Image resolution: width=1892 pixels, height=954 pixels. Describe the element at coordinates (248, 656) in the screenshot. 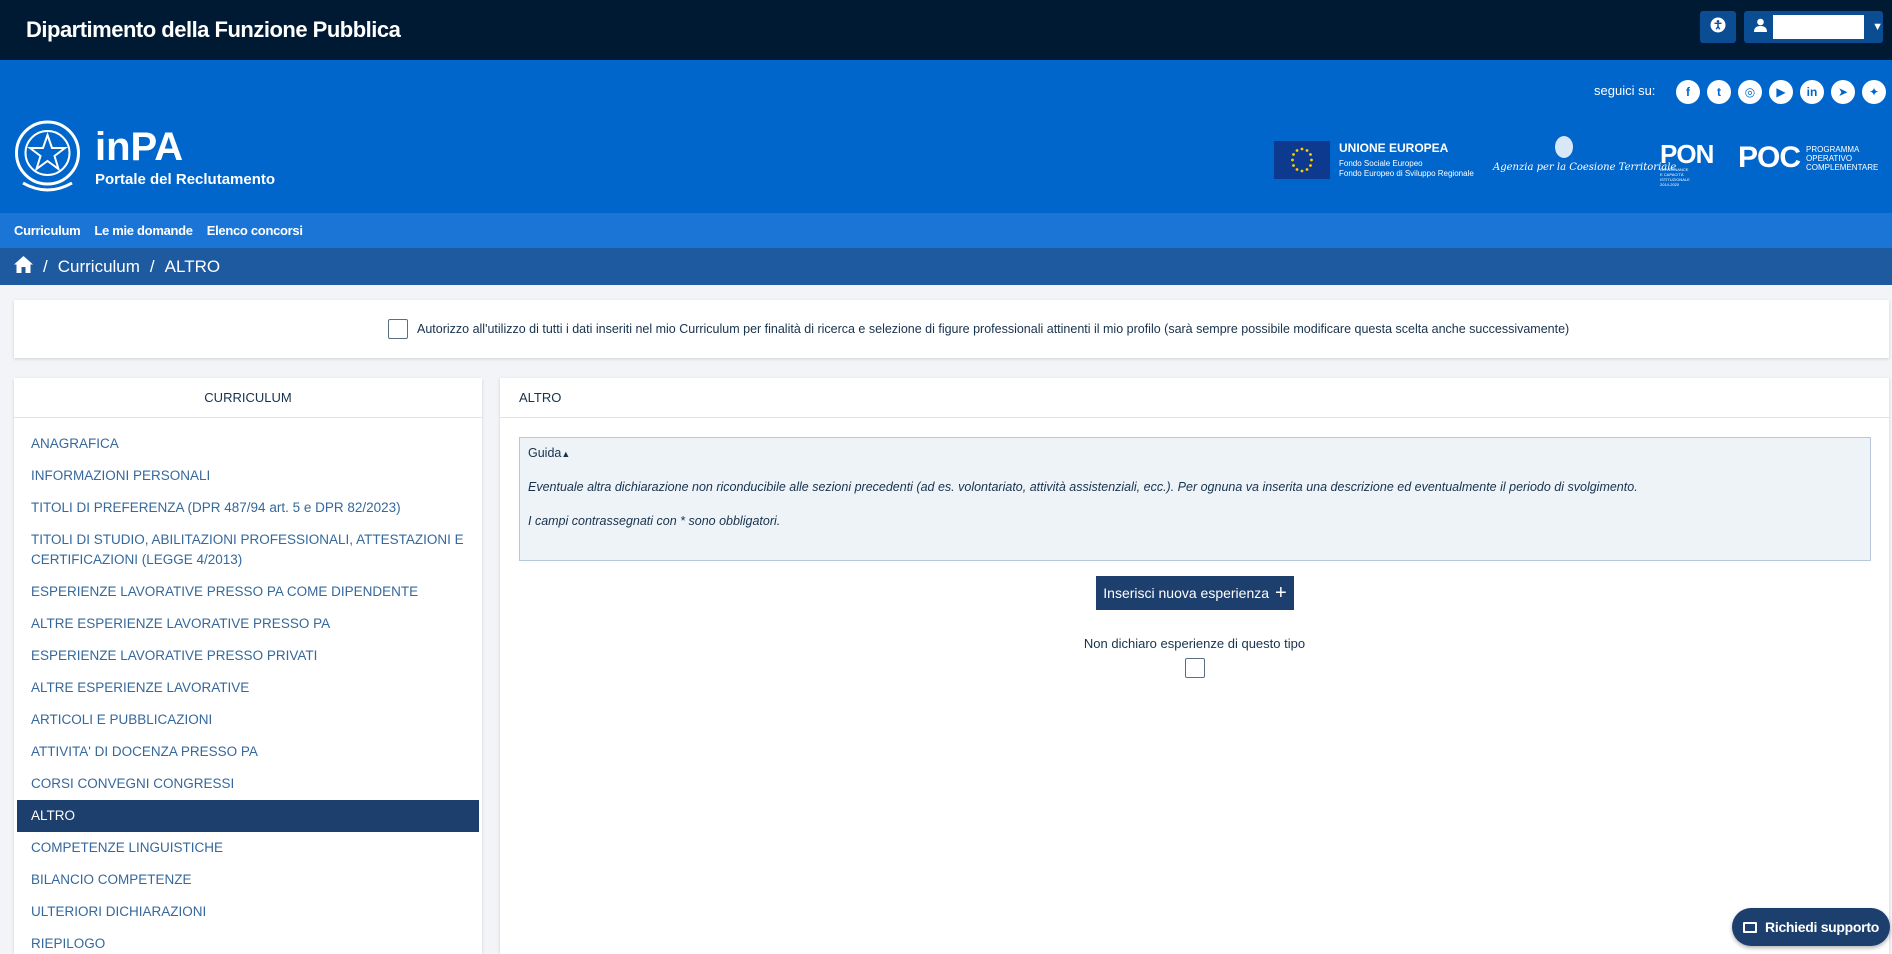

I see `sidebar-item-esperienze-privati: ESPERIENZE LAVORATIVE PRESSO PRIVATI` at that location.